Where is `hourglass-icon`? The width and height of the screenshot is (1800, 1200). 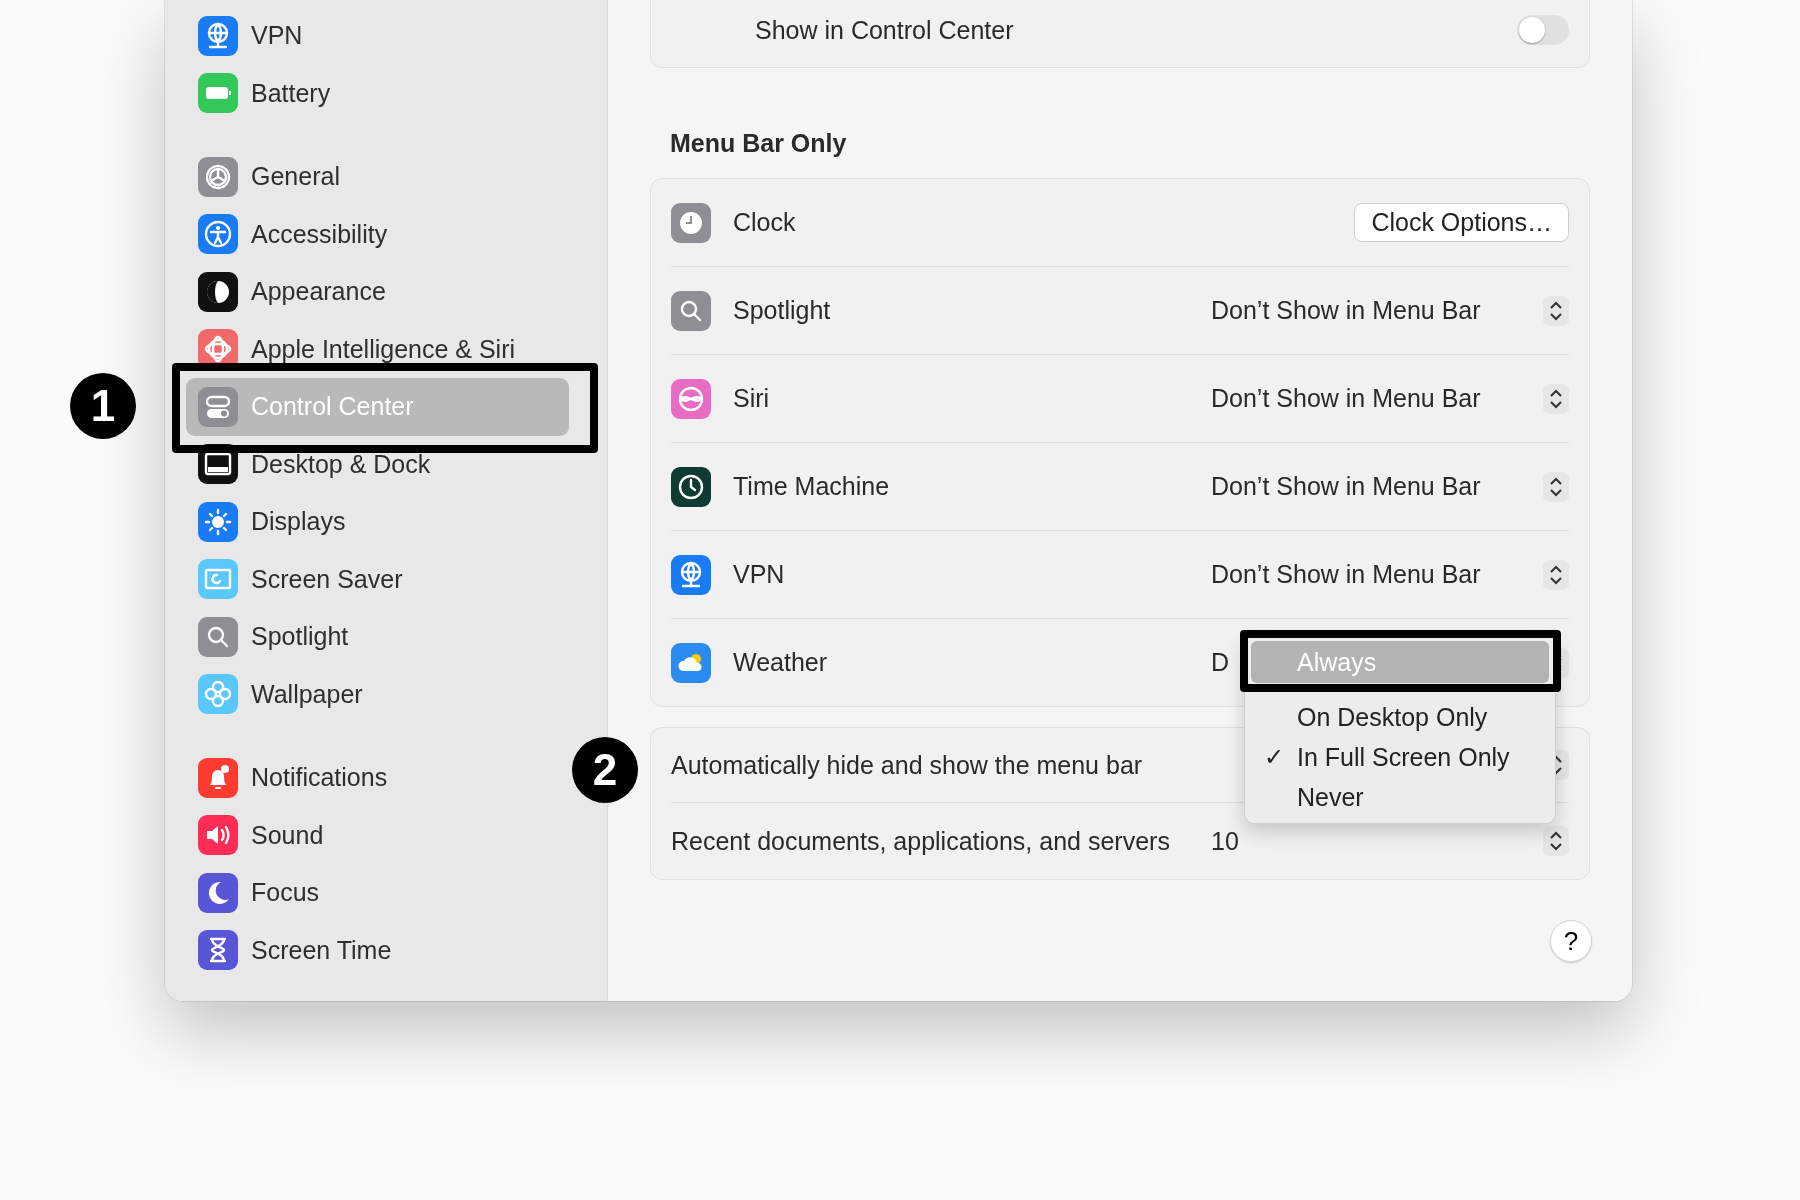
hourglass-icon is located at coordinates (218, 950).